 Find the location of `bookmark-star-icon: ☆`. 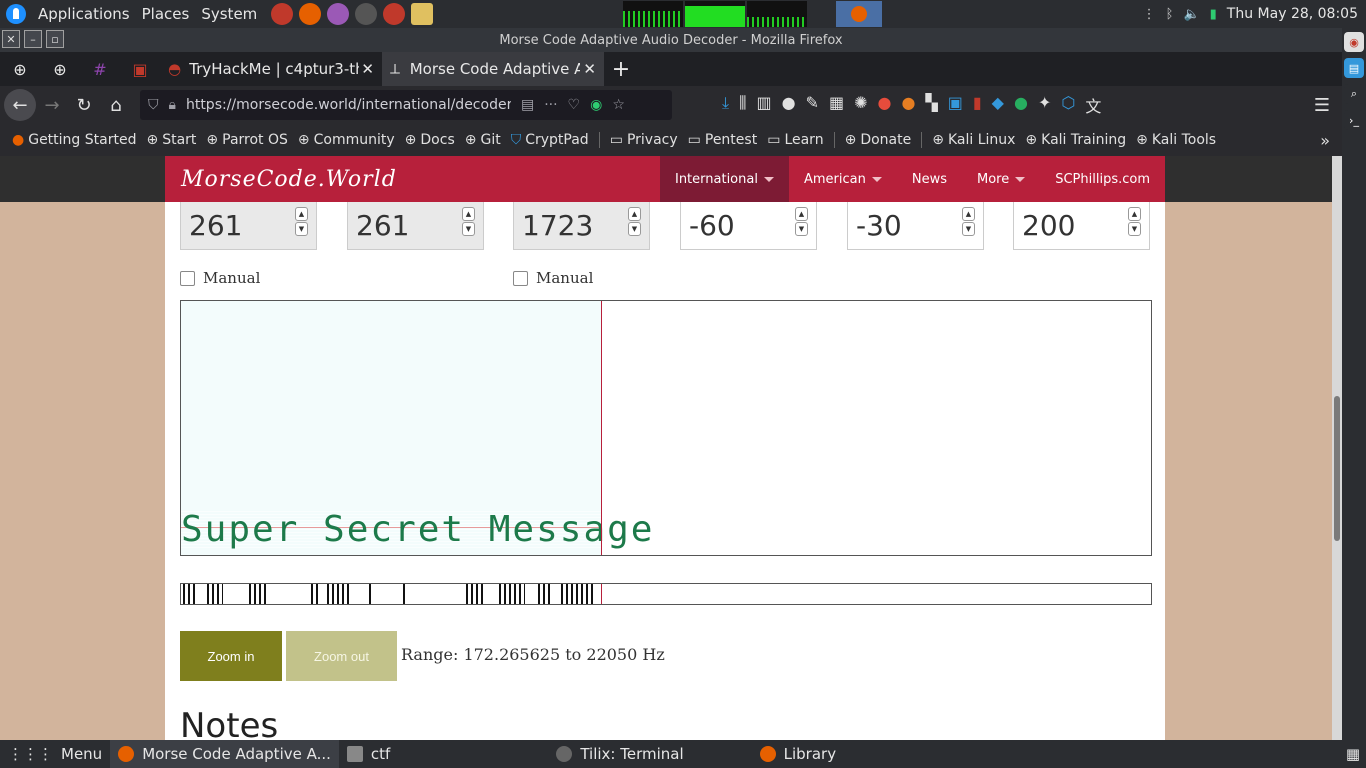

bookmark-star-icon: ☆ is located at coordinates (618, 105).